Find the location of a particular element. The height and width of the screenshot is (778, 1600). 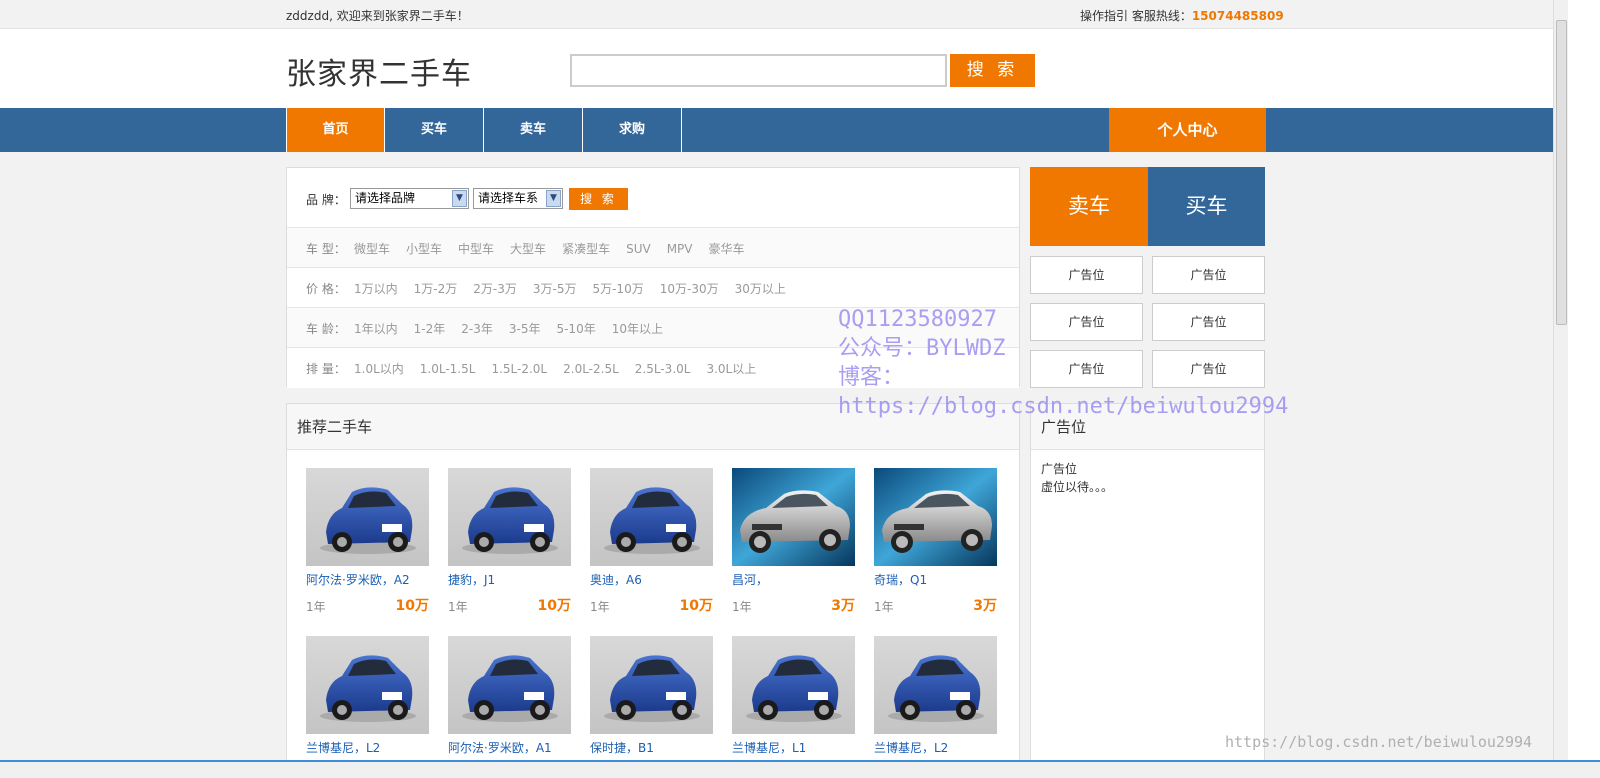

sell-car-button: 卖车 is located at coordinates (1089, 206).